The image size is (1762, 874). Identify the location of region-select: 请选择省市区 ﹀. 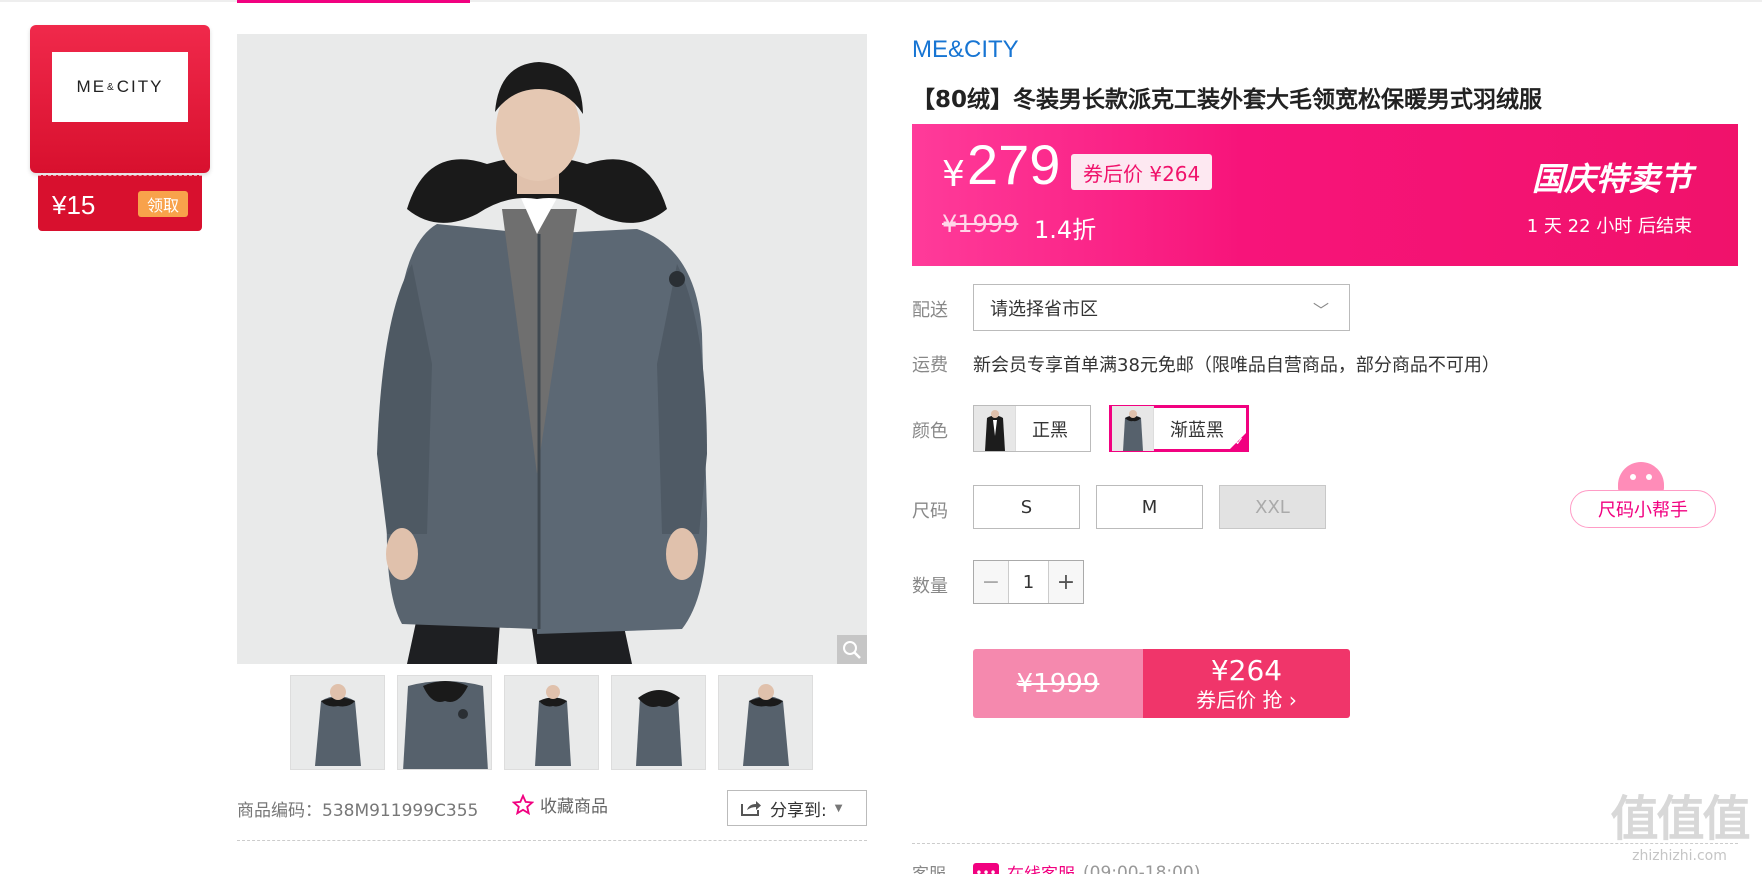
(1161, 307).